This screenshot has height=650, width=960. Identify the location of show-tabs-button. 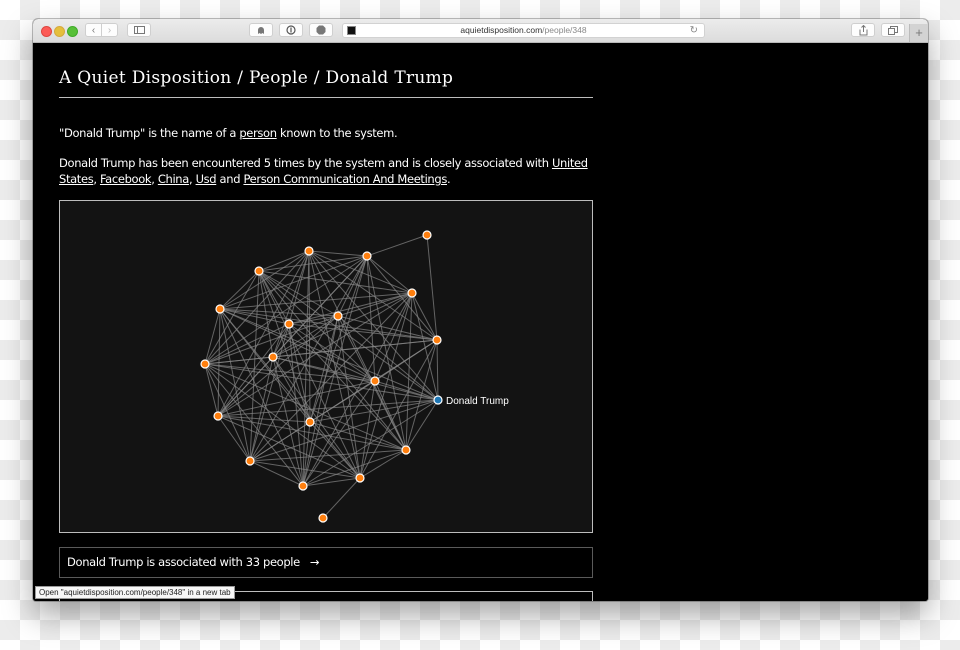
(893, 30).